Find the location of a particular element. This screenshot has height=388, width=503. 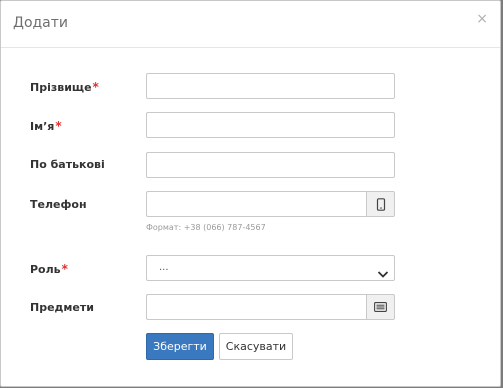

save-button: Зберегти is located at coordinates (180, 346).